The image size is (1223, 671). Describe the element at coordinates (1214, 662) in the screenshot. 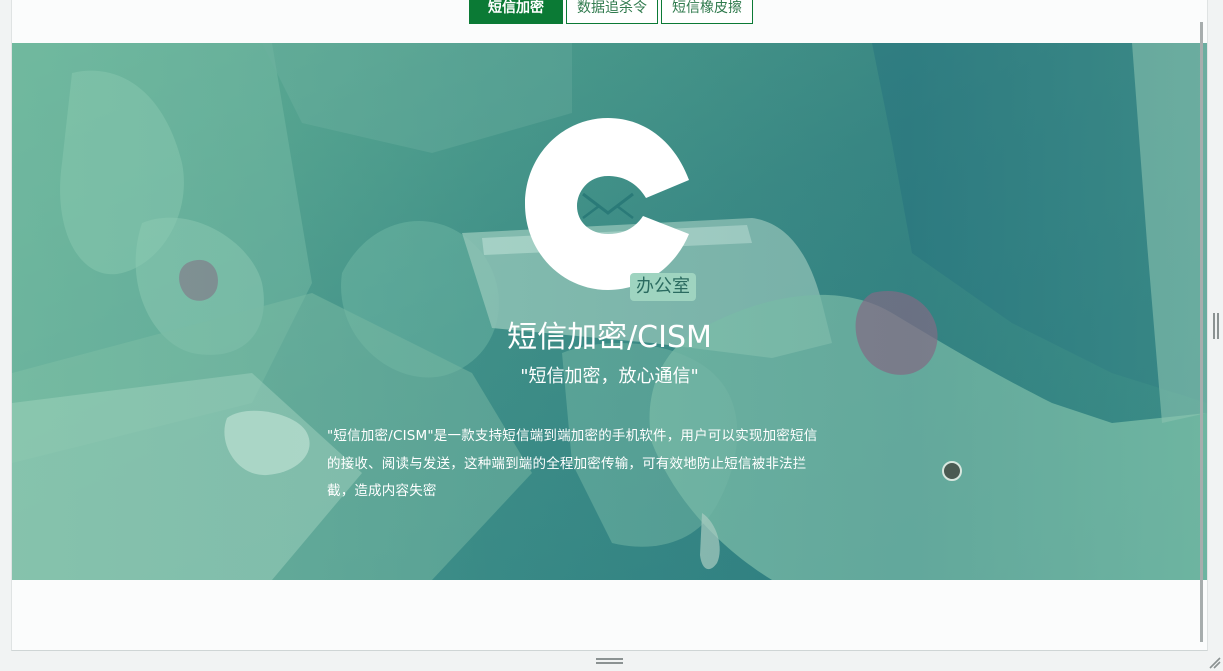

I see `resize-corner-icon` at that location.